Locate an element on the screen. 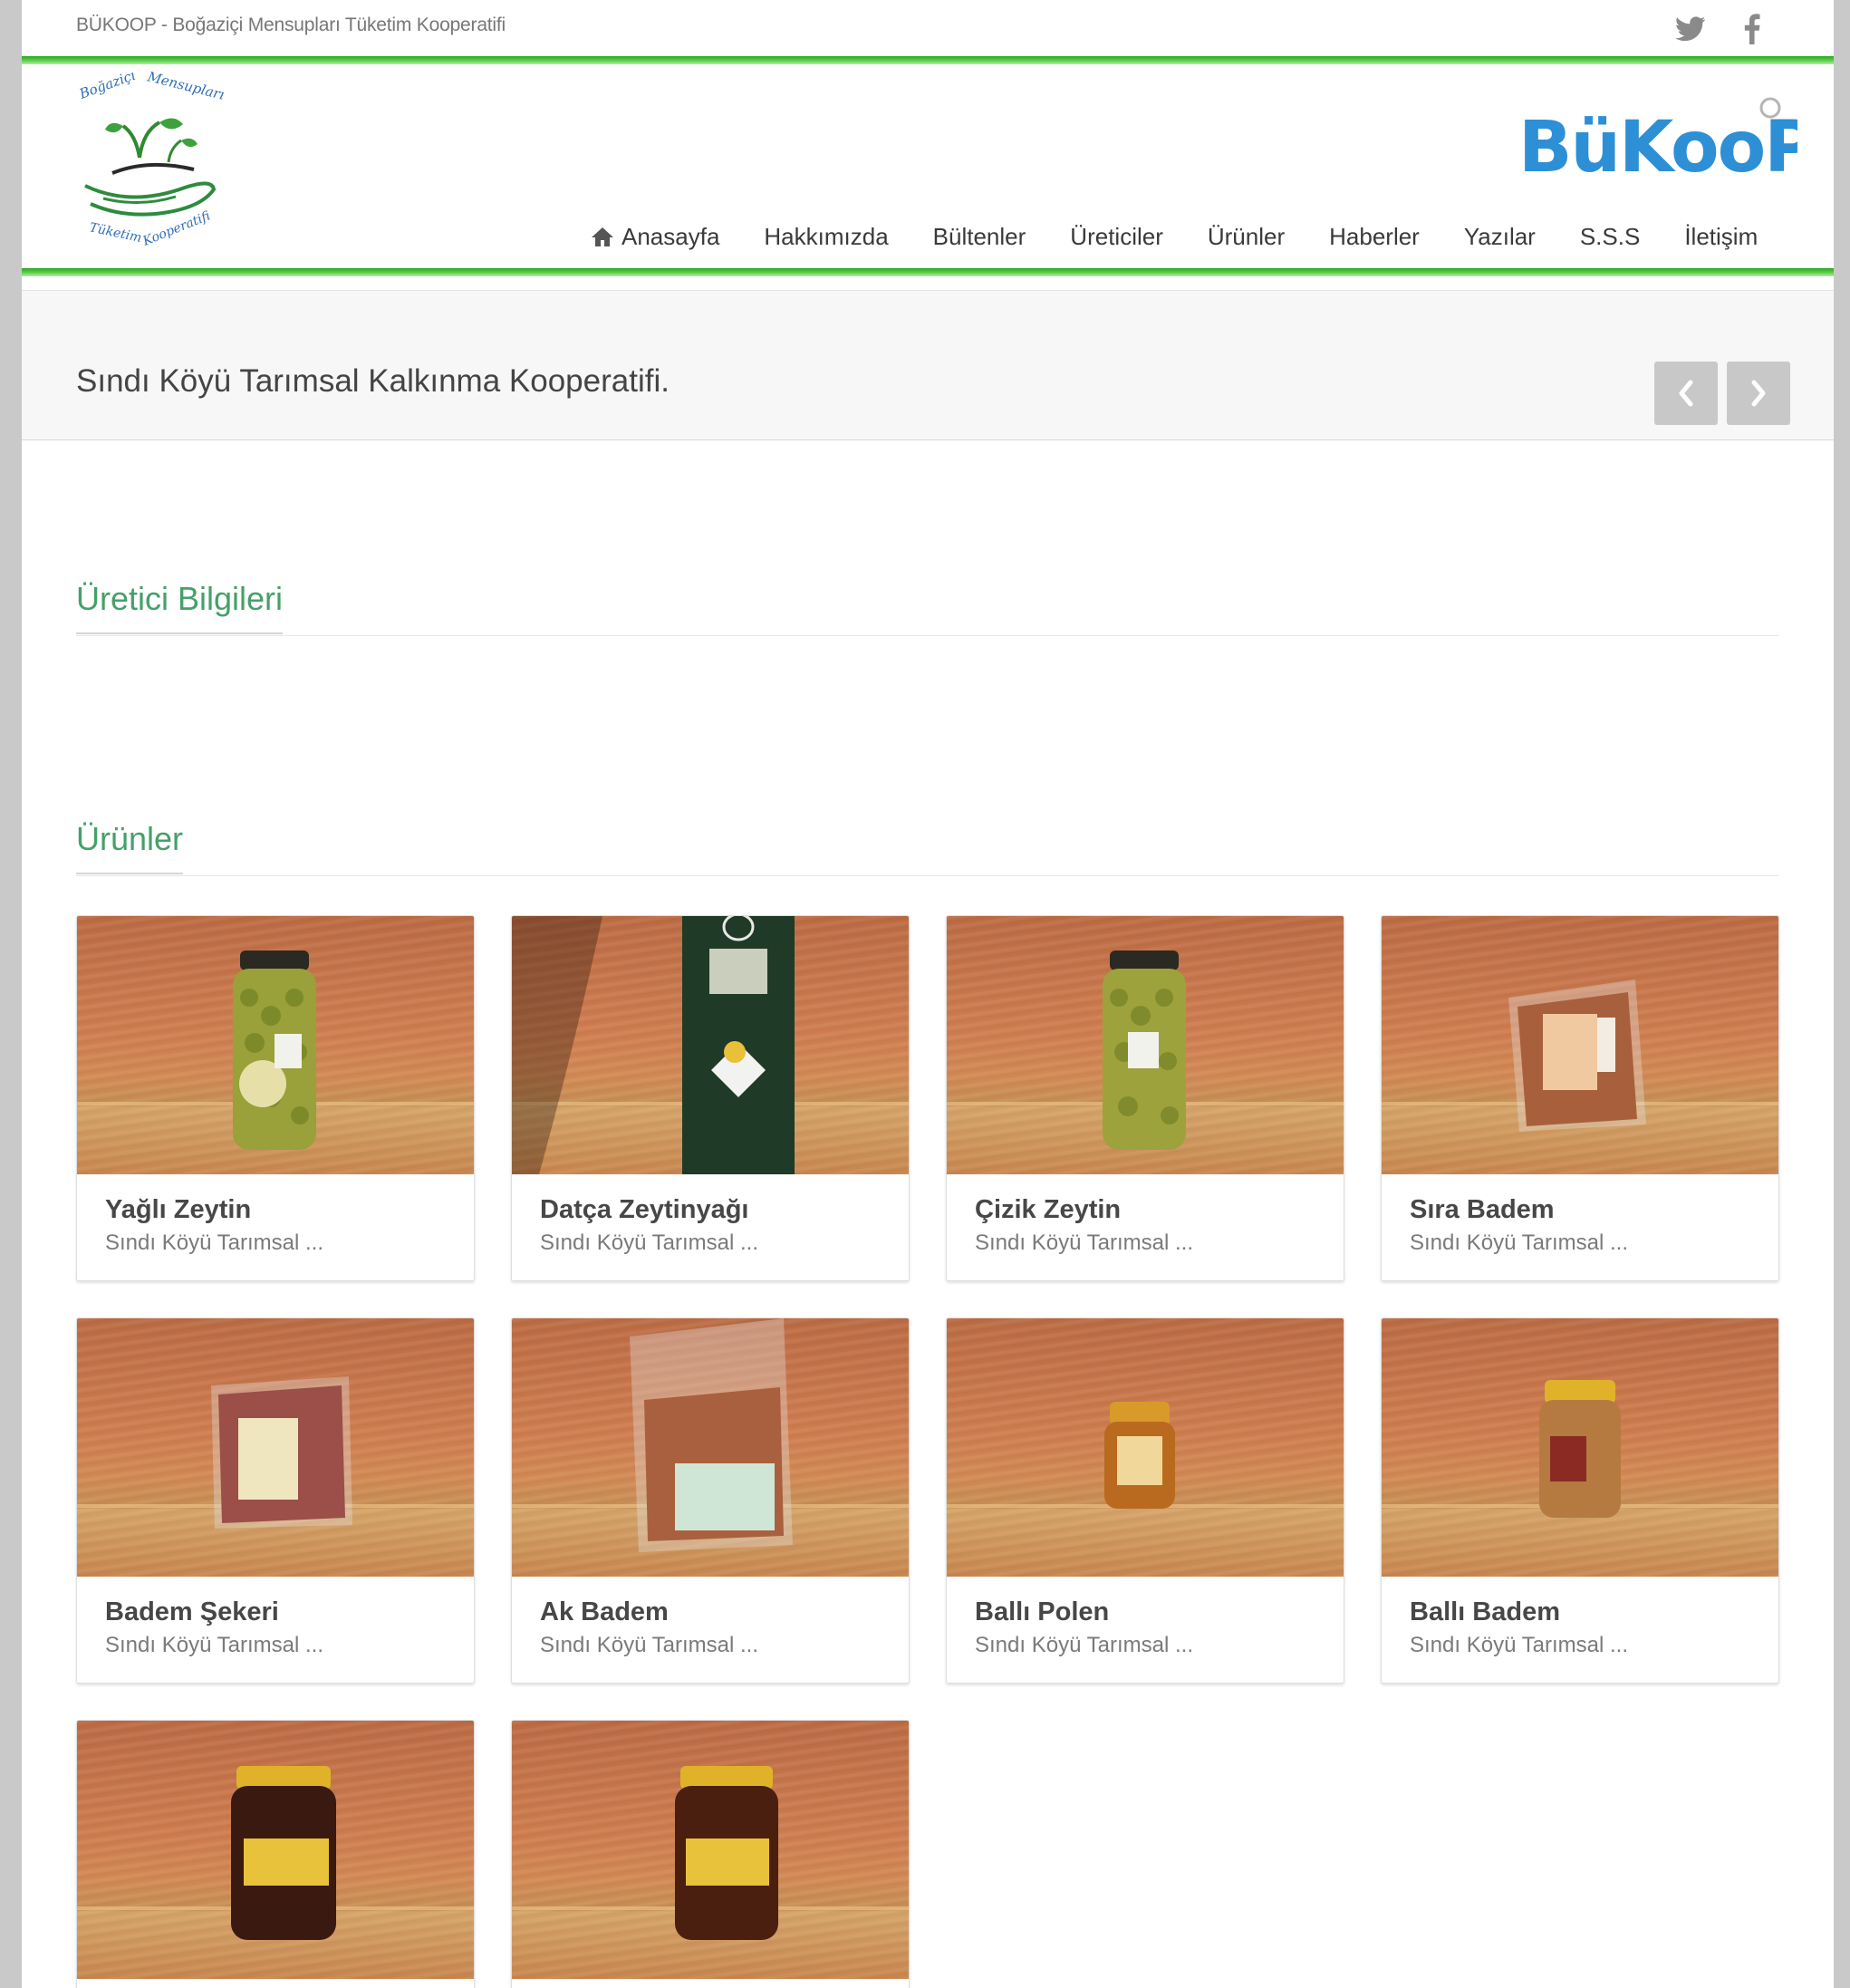 The width and height of the screenshot is (1850, 1988). nav-news: Haberler is located at coordinates (1375, 237).